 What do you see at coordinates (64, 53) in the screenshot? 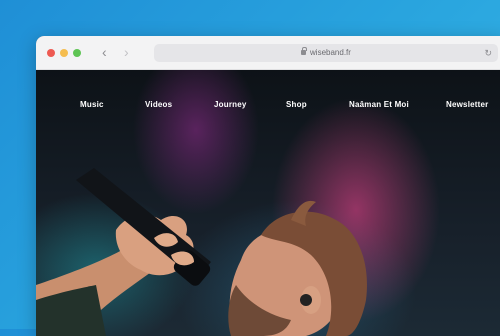
I see `minimize-window-button` at bounding box center [64, 53].